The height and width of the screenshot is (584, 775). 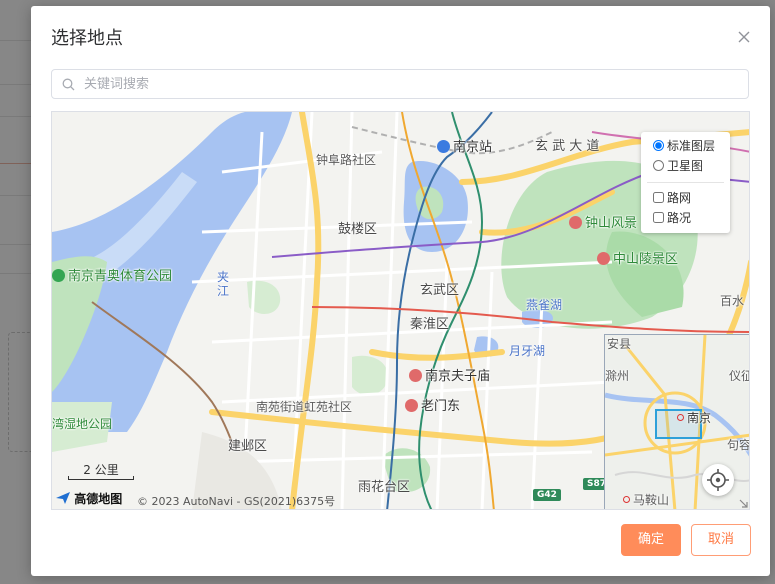 I want to click on map-label-zhongshan-scenic: 钟山风景, so click(x=603, y=223).